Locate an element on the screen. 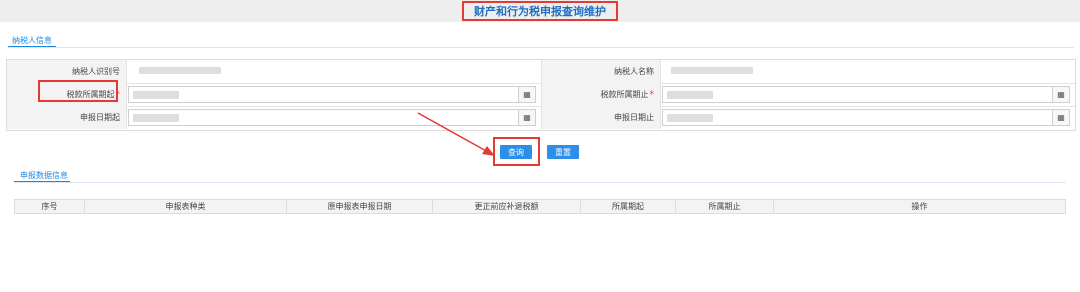 The width and height of the screenshot is (1080, 292). form-row-taxpayer: 纳税人识别号 纳税人名称 is located at coordinates (541, 72).